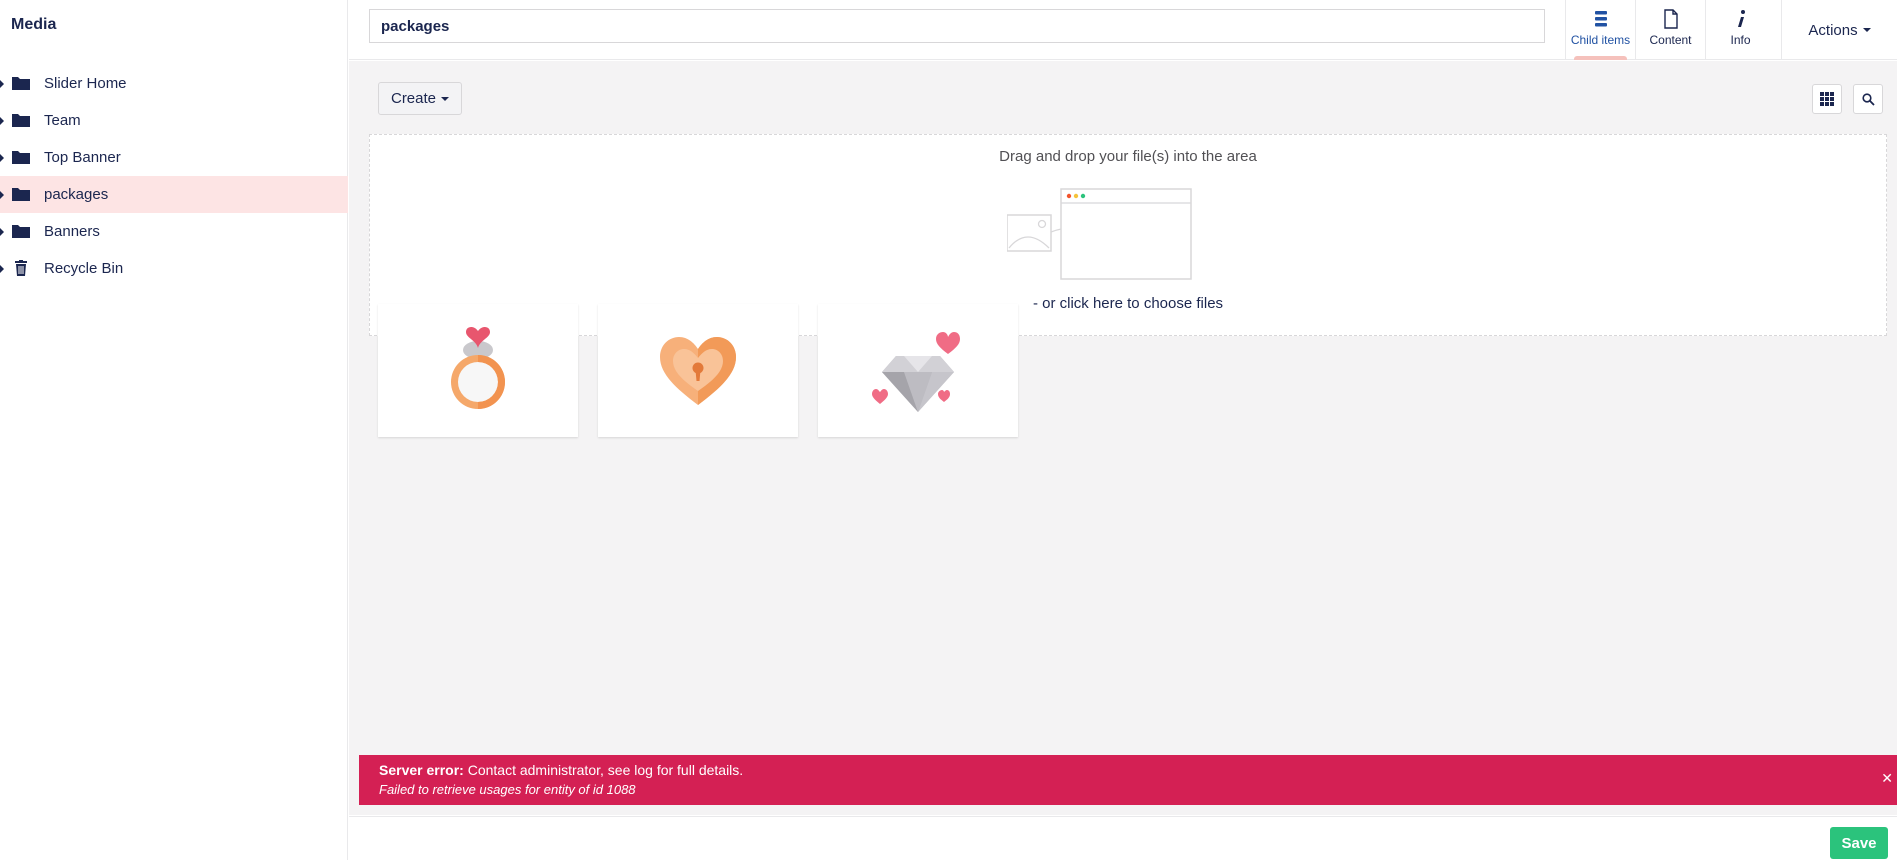 The width and height of the screenshot is (1897, 860). What do you see at coordinates (76, 194) in the screenshot?
I see `tree-item-label: packages` at bounding box center [76, 194].